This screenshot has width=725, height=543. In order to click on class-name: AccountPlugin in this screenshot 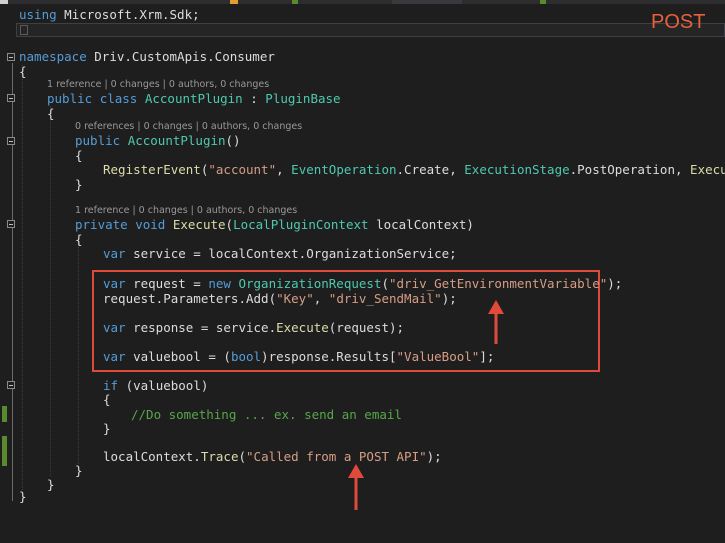, I will do `click(193, 98)`.